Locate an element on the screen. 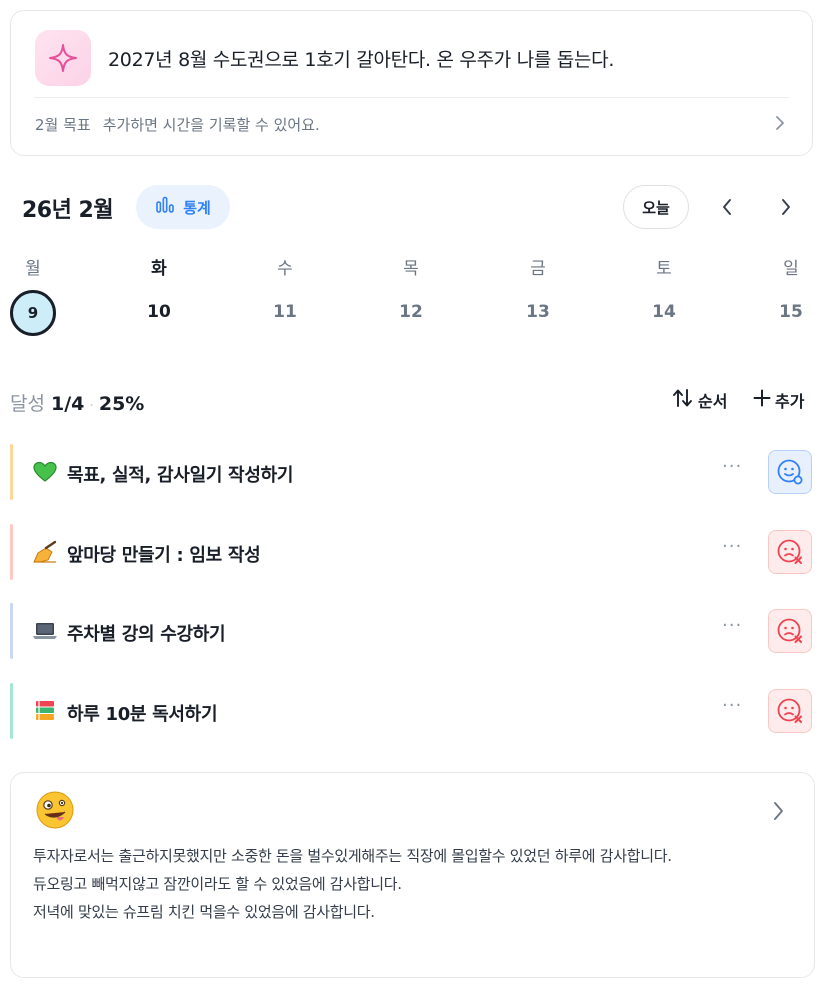  stats-label: 통계 is located at coordinates (197, 207).